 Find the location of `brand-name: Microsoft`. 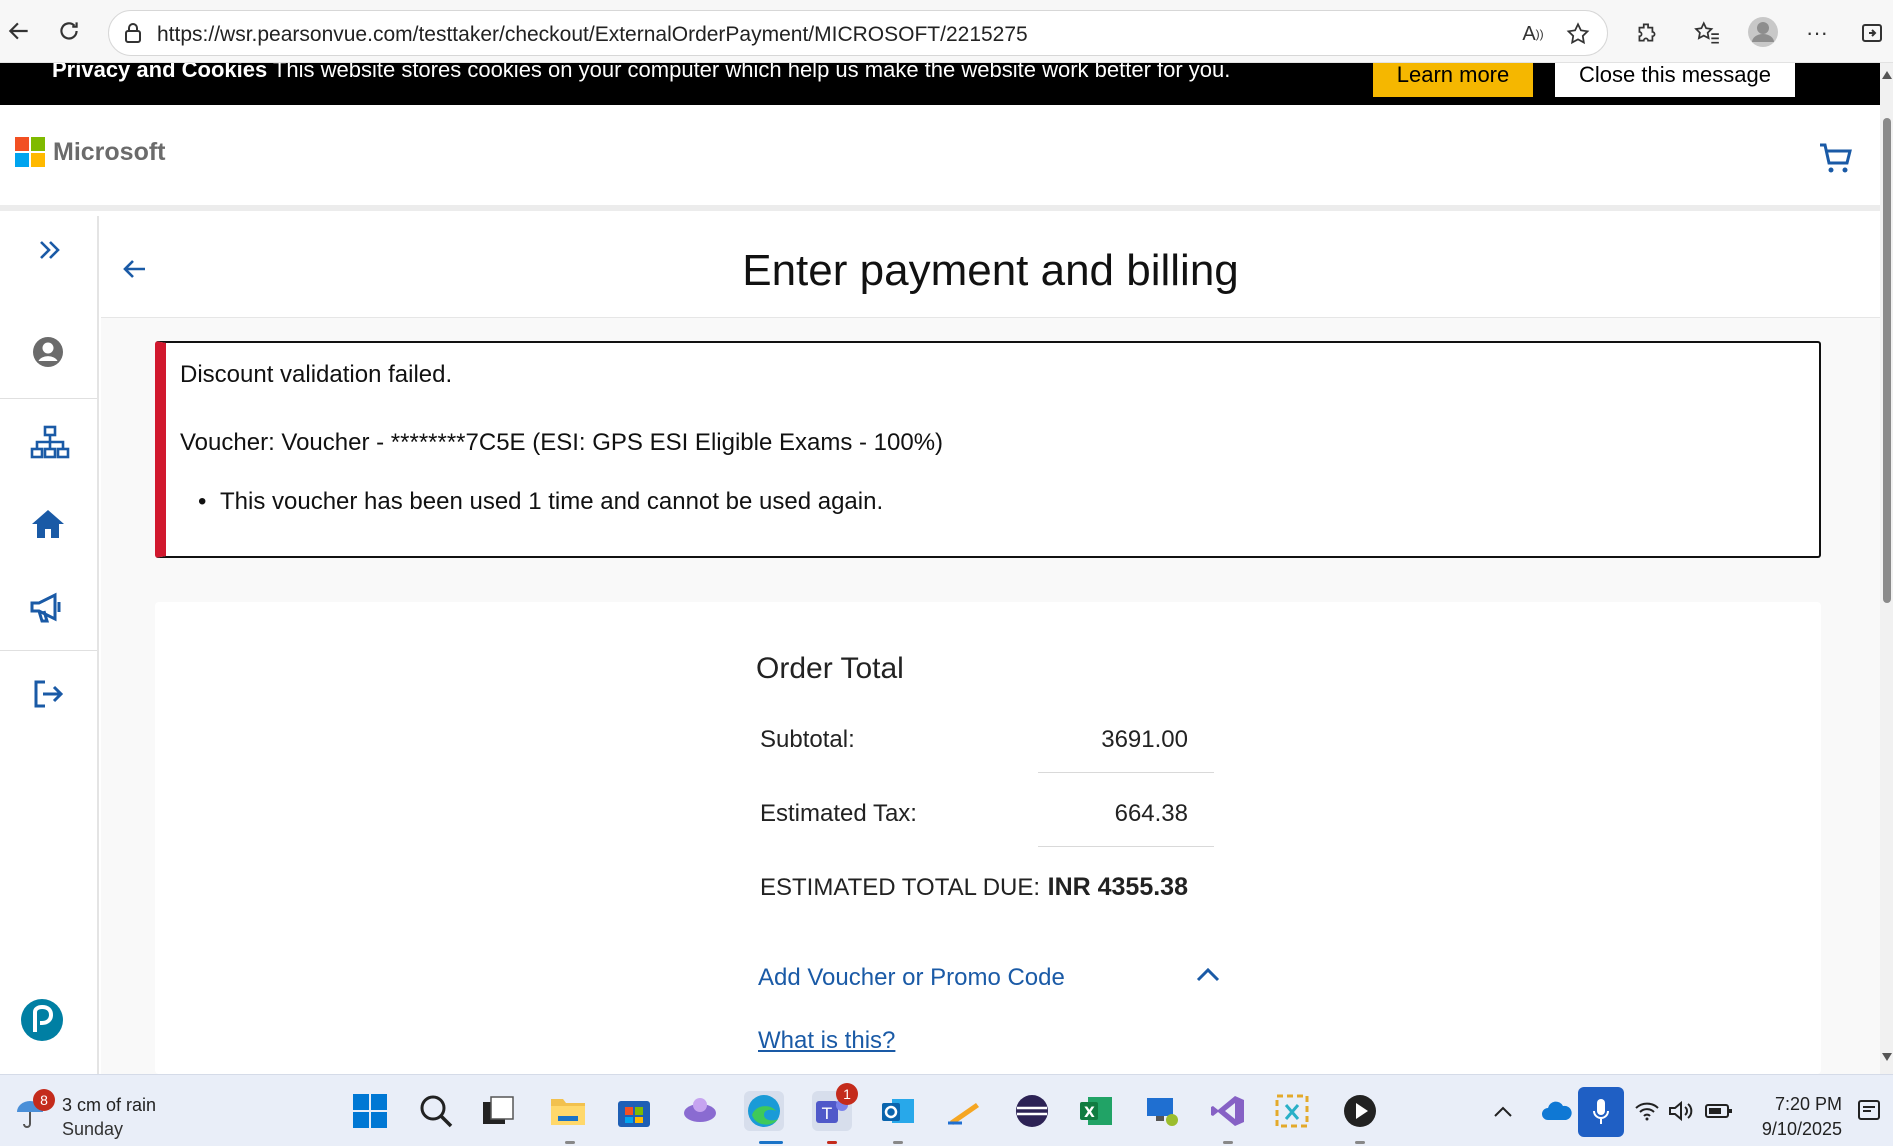

brand-name: Microsoft is located at coordinates (109, 152).